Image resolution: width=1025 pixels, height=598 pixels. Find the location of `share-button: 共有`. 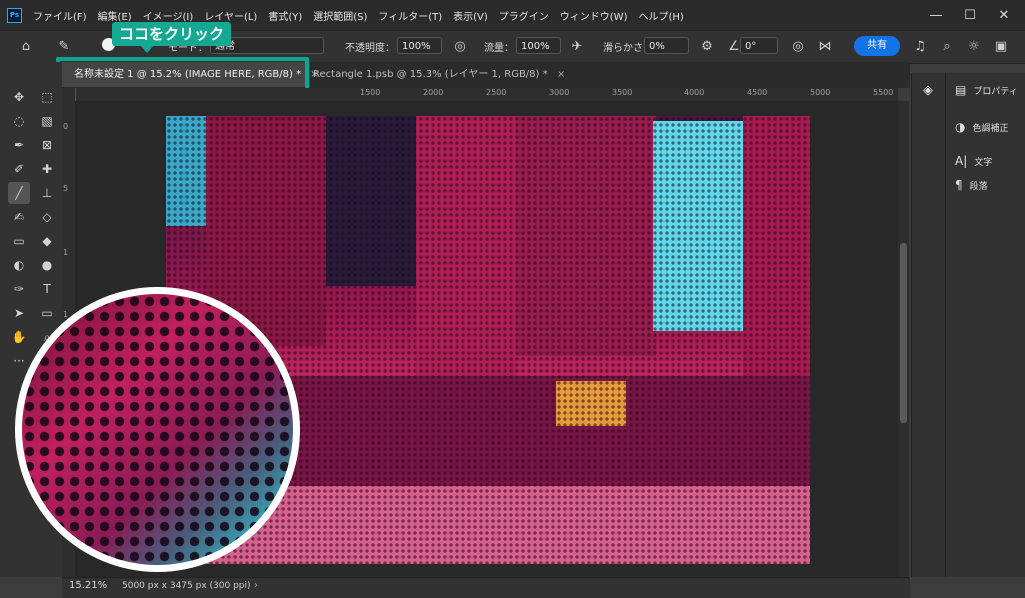

share-button: 共有 is located at coordinates (877, 46).